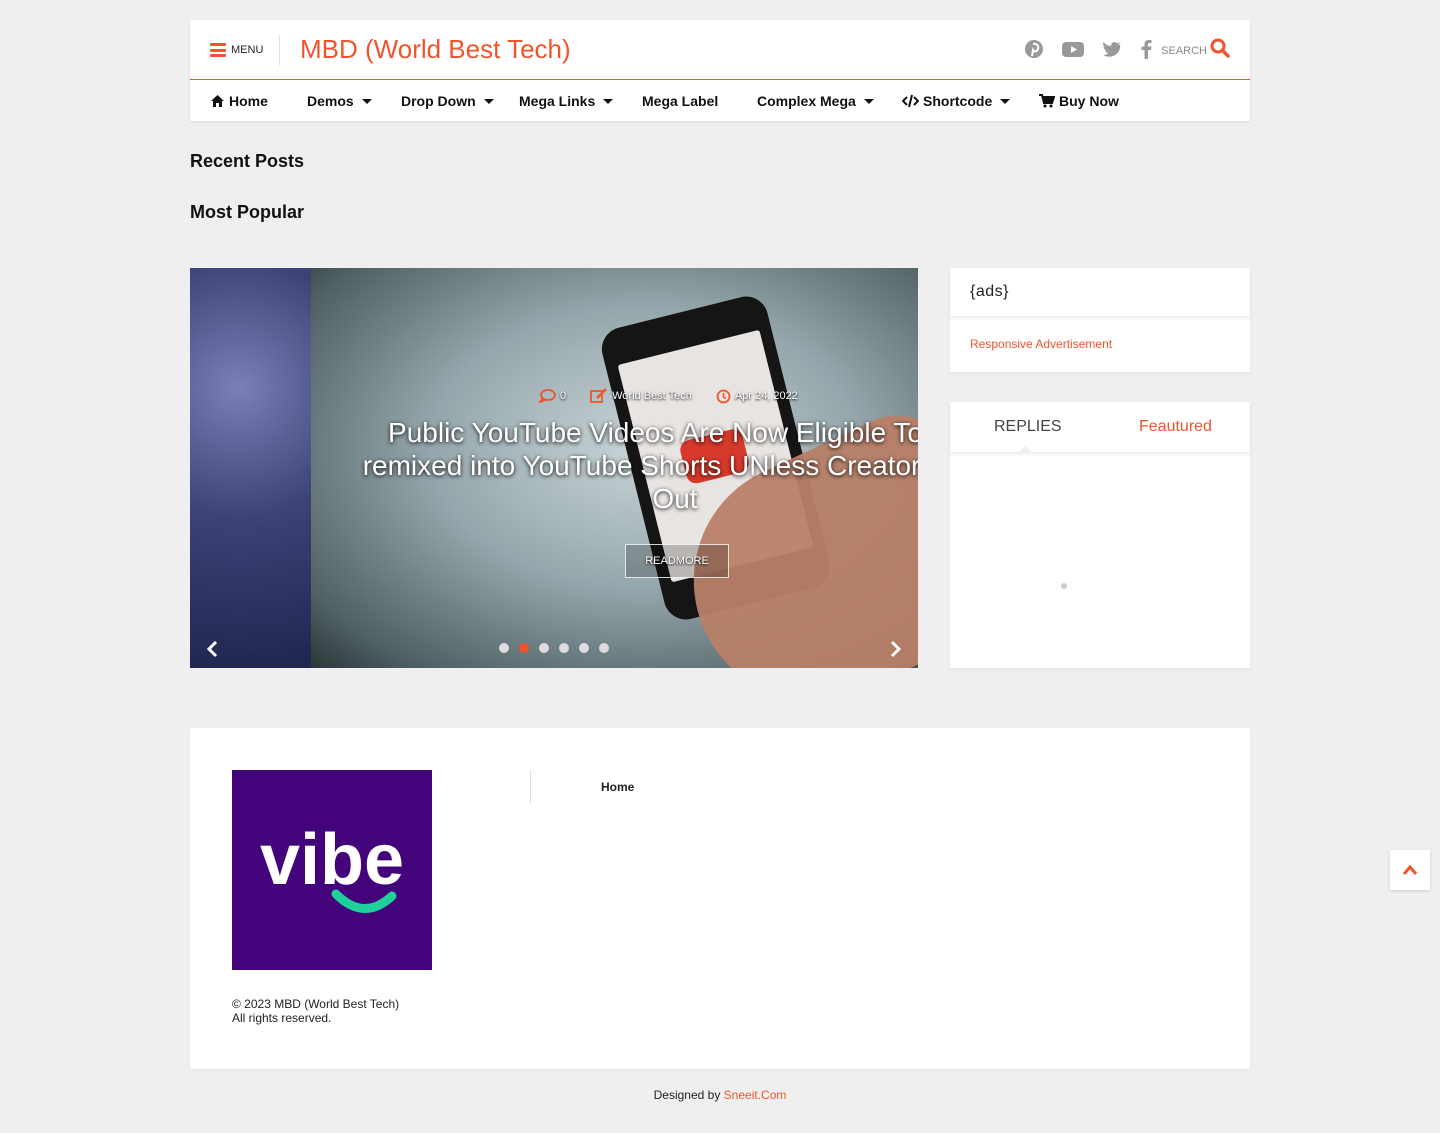  Describe the element at coordinates (330, 101) in the screenshot. I see `nav-label: Demos` at that location.